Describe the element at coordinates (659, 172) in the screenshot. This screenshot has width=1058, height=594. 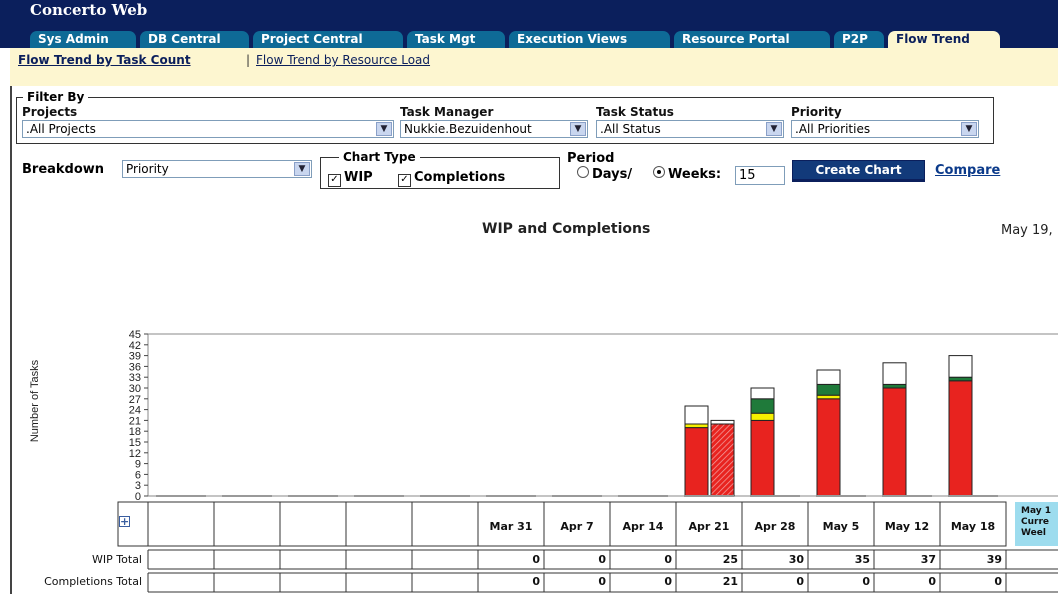
I see `radio-selected-icon` at that location.